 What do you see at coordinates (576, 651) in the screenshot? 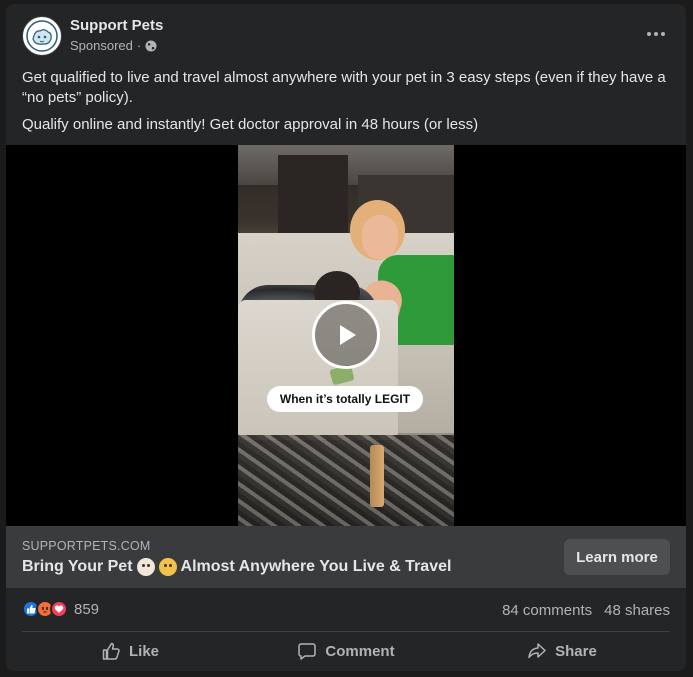
I see `share-label: Share` at bounding box center [576, 651].